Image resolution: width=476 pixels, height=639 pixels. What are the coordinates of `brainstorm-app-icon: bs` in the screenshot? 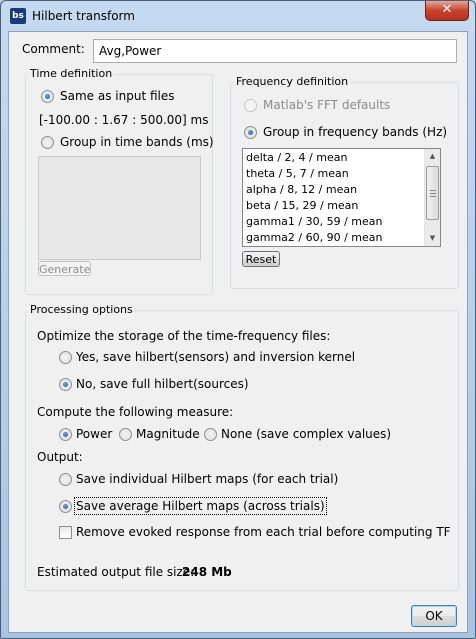 It's located at (18, 16).